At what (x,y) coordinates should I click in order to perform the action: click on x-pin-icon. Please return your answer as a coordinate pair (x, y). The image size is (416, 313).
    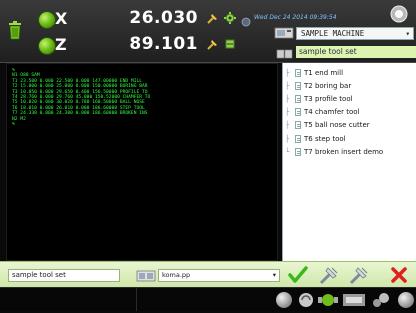
    Looking at the image, I should click on (213, 17).